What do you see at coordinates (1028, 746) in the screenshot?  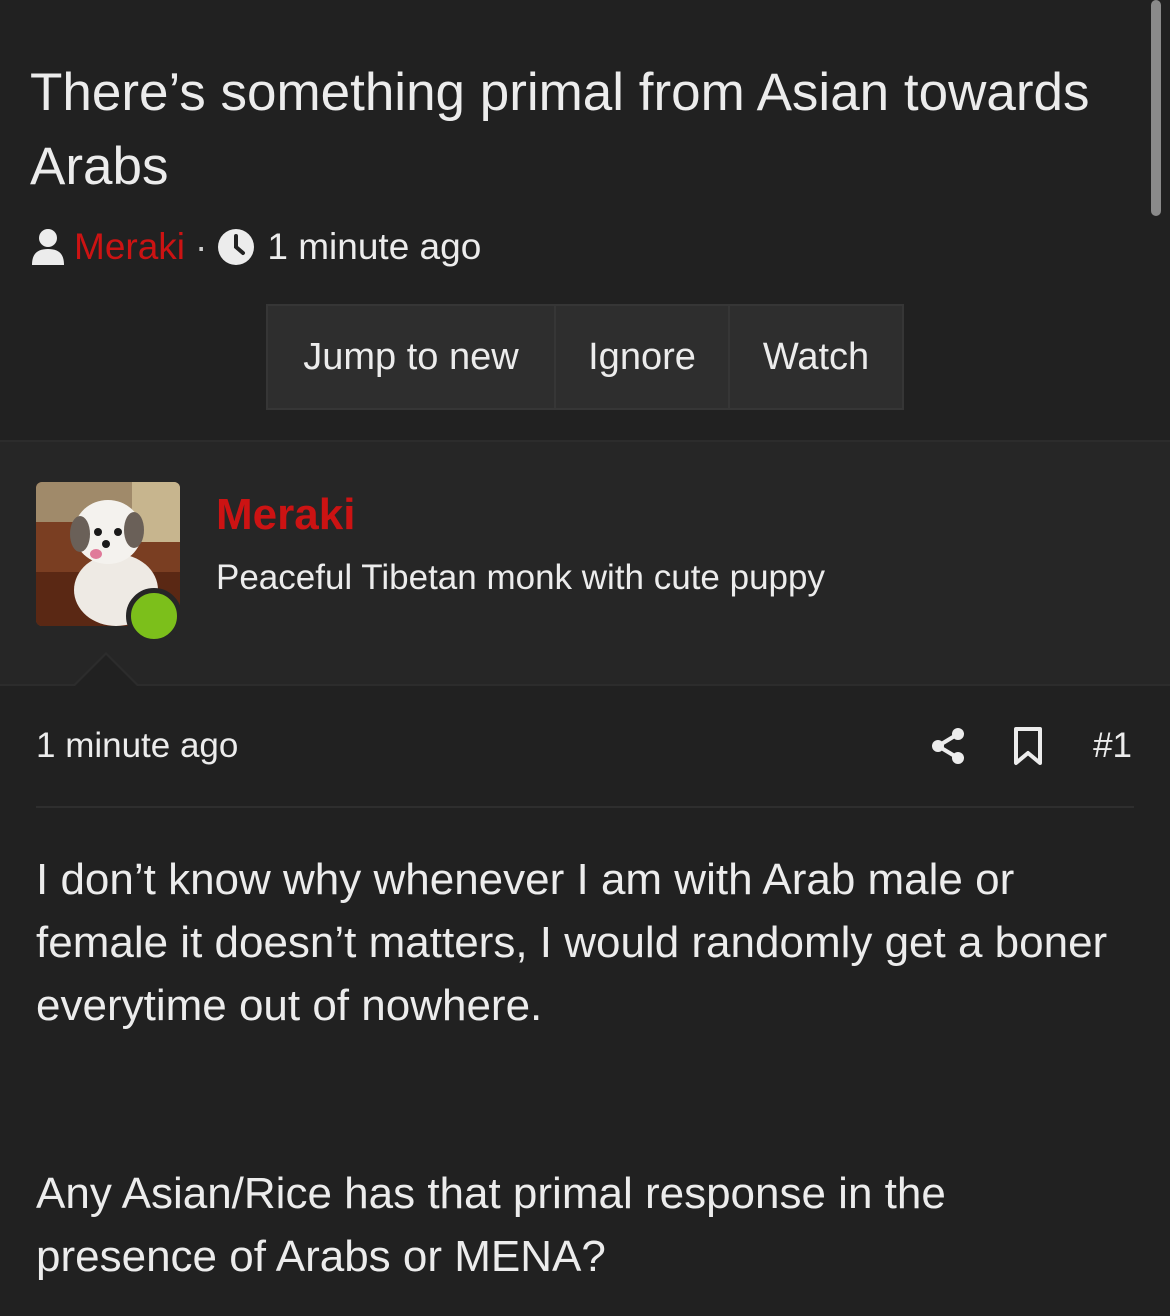 I see `bookmark-icon` at bounding box center [1028, 746].